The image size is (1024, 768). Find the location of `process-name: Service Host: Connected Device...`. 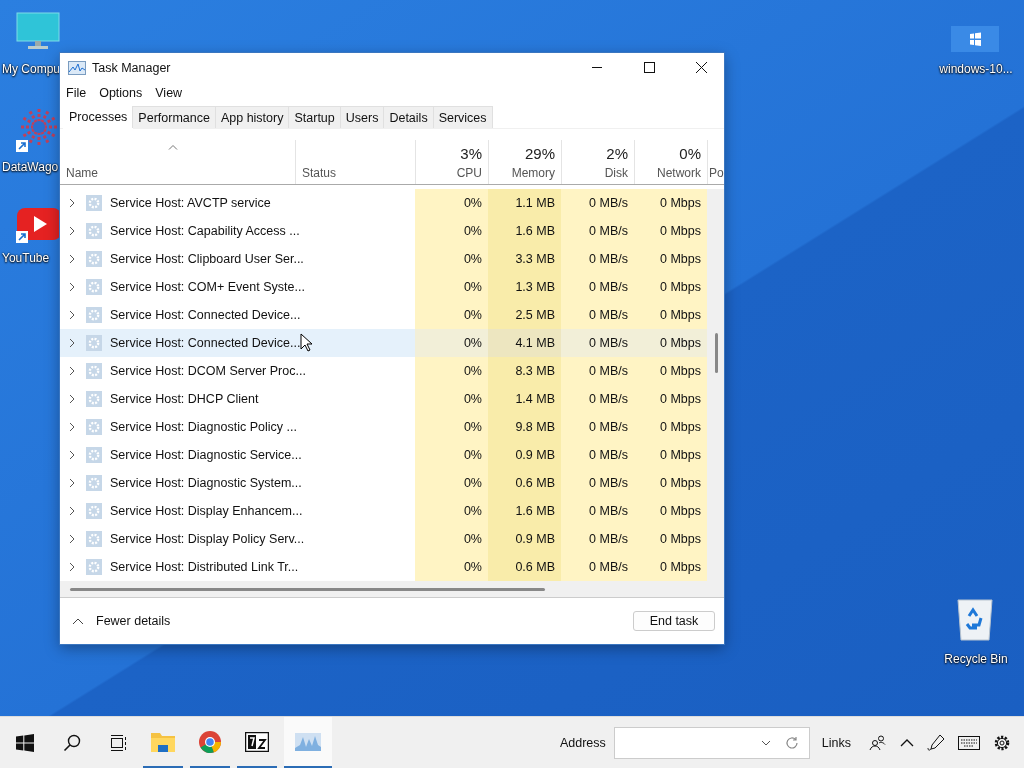

process-name: Service Host: Connected Device... is located at coordinates (205, 315).